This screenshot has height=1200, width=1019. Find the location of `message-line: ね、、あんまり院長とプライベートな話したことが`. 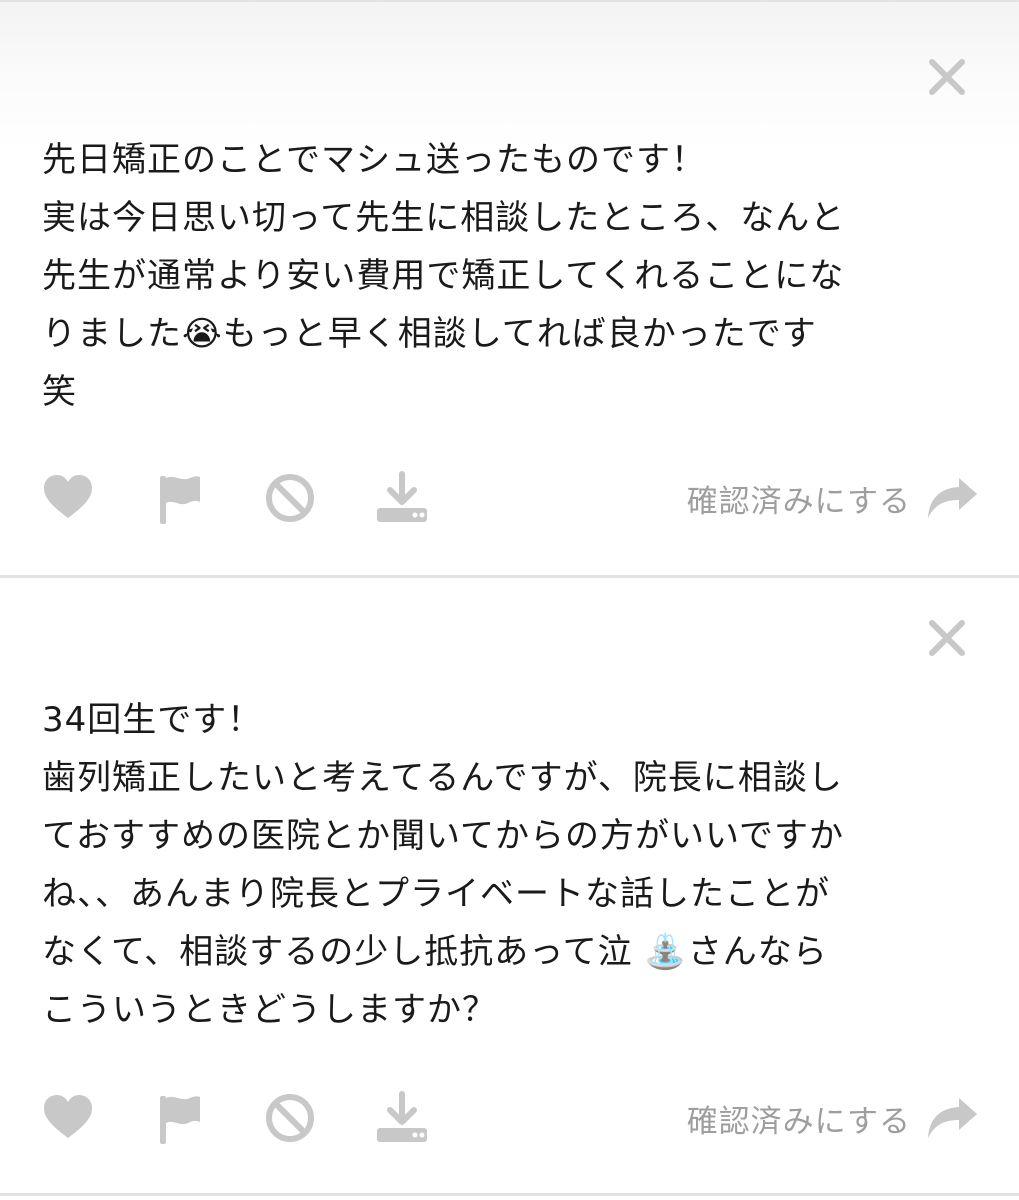

message-line: ね、、あんまり院長とプライベートな話したことが is located at coordinates (436, 894).